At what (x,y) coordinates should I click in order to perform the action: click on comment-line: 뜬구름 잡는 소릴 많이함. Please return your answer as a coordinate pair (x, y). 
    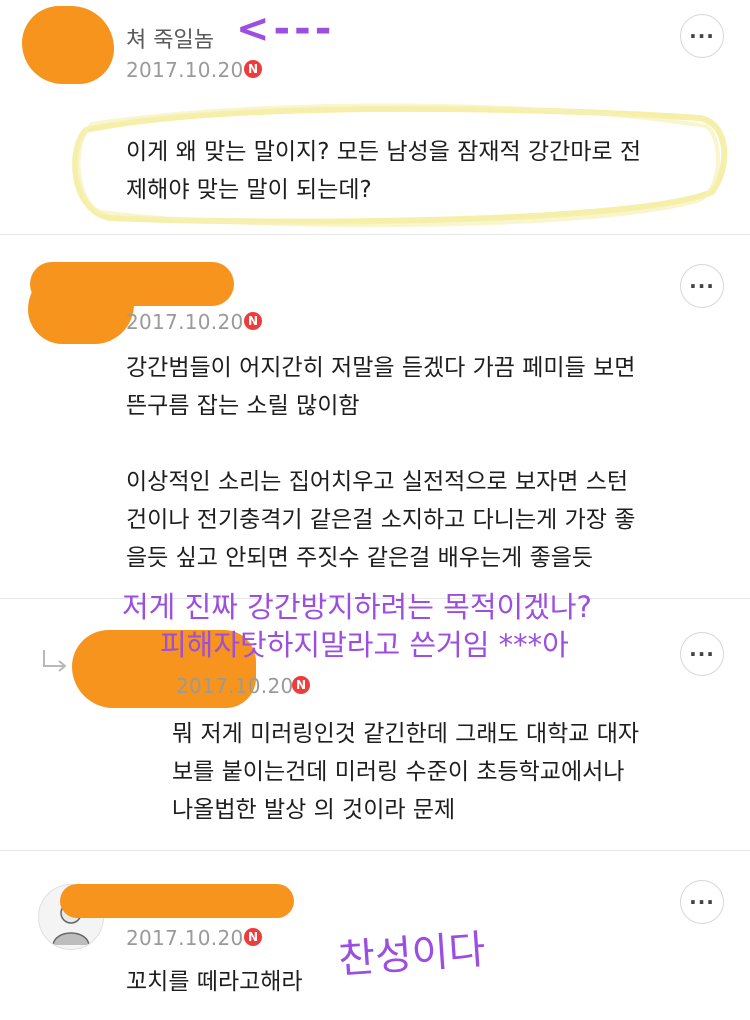
    Looking at the image, I should click on (243, 406).